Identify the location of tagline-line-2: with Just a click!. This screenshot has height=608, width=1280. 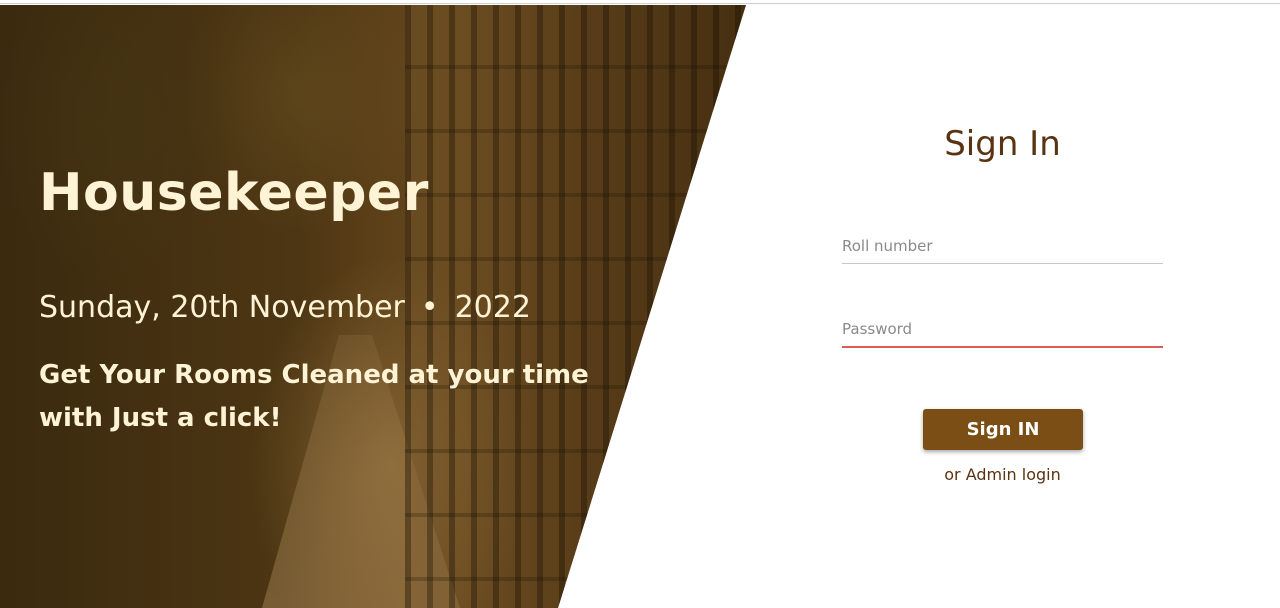
(160, 418).